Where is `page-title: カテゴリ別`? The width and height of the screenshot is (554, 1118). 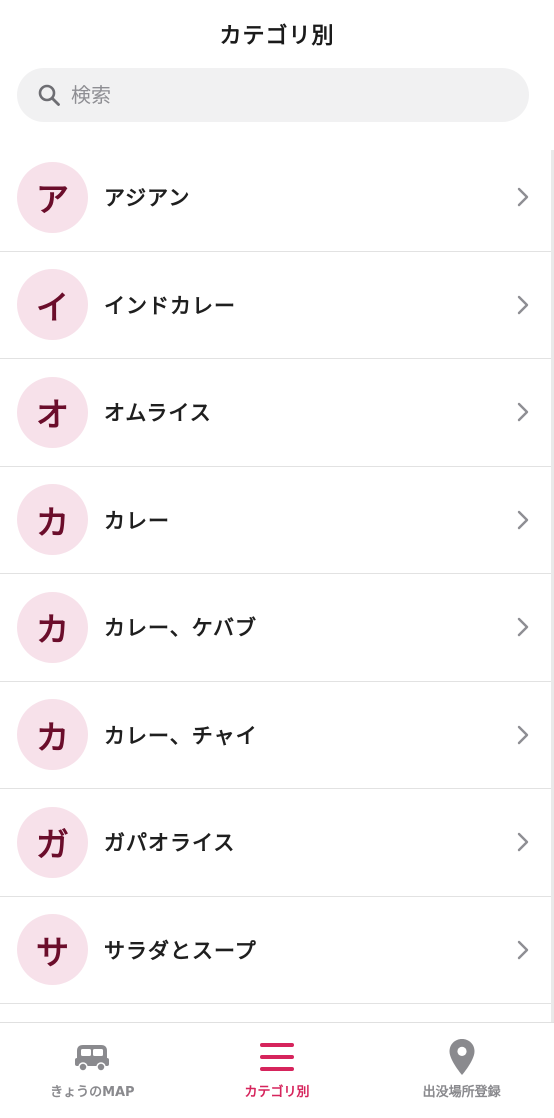
page-title: カテゴリ別 is located at coordinates (277, 36).